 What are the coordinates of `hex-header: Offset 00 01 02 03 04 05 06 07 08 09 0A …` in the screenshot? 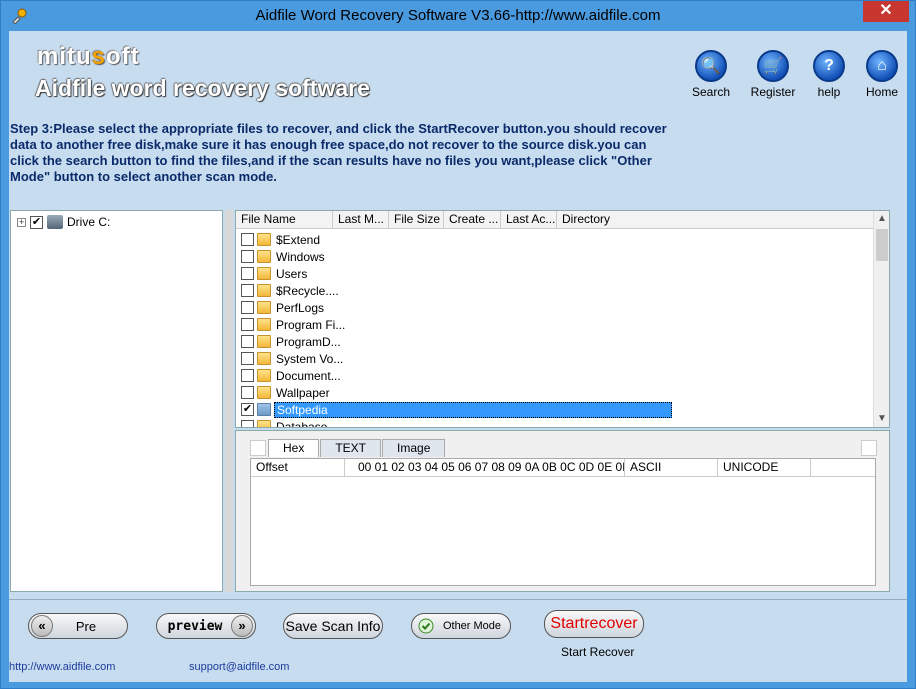 It's located at (563, 468).